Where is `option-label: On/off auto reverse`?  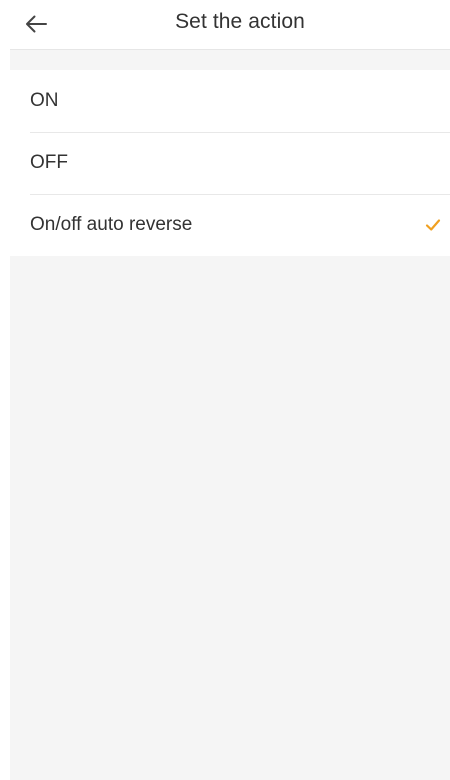
option-label: On/off auto reverse is located at coordinates (111, 224).